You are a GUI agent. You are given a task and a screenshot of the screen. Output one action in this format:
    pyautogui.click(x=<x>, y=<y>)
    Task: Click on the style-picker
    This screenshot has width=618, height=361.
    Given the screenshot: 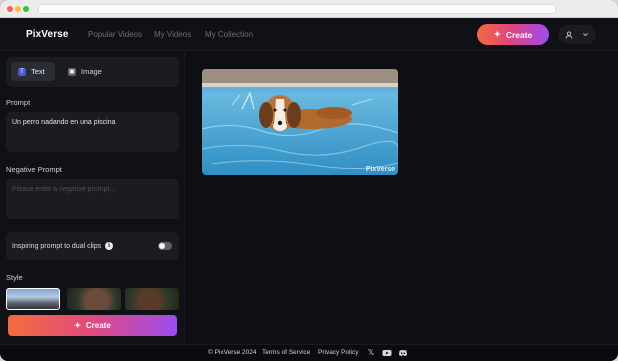 What is the action you would take?
    pyautogui.click(x=92, y=299)
    